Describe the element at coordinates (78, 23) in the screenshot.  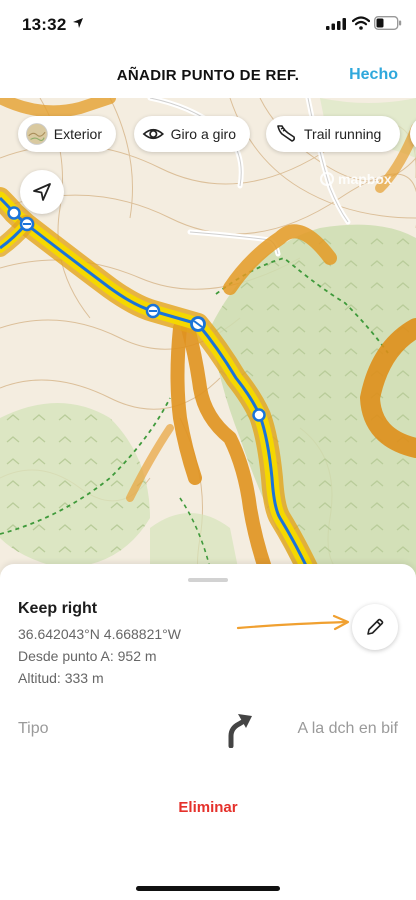
I see `location-arrow-icon` at that location.